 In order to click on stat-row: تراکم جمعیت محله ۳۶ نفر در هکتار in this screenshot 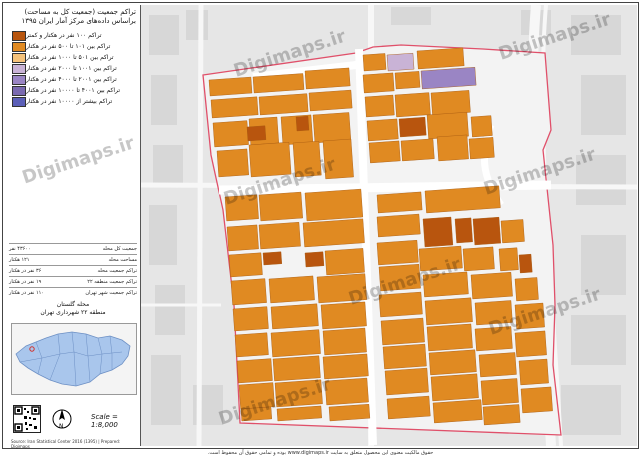, I will do `click(73, 270)`.